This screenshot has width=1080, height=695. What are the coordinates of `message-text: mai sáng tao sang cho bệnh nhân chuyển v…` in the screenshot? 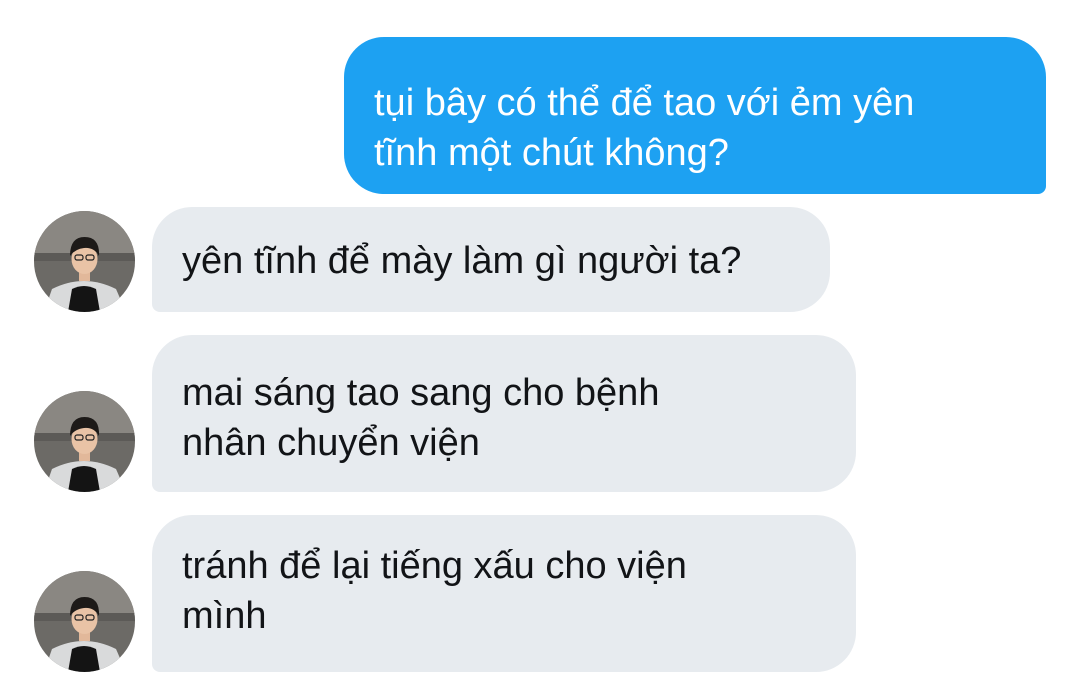 It's located at (421, 418).